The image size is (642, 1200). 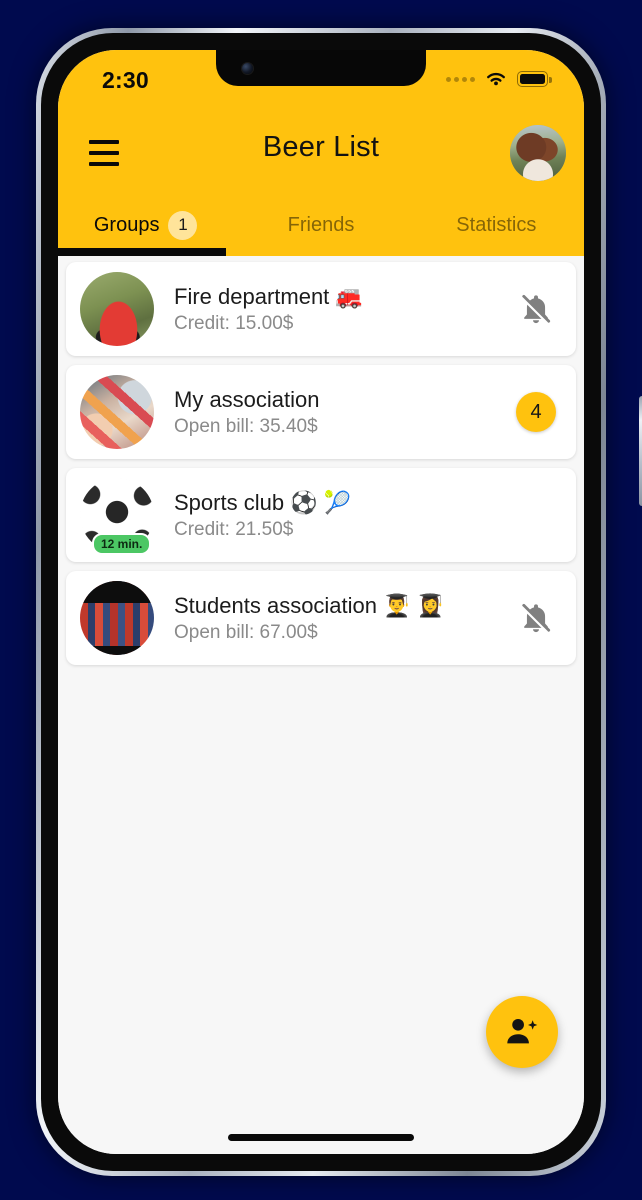 What do you see at coordinates (263, 502) in the screenshot?
I see `group-title: Sports club ⚽ 🎾` at bounding box center [263, 502].